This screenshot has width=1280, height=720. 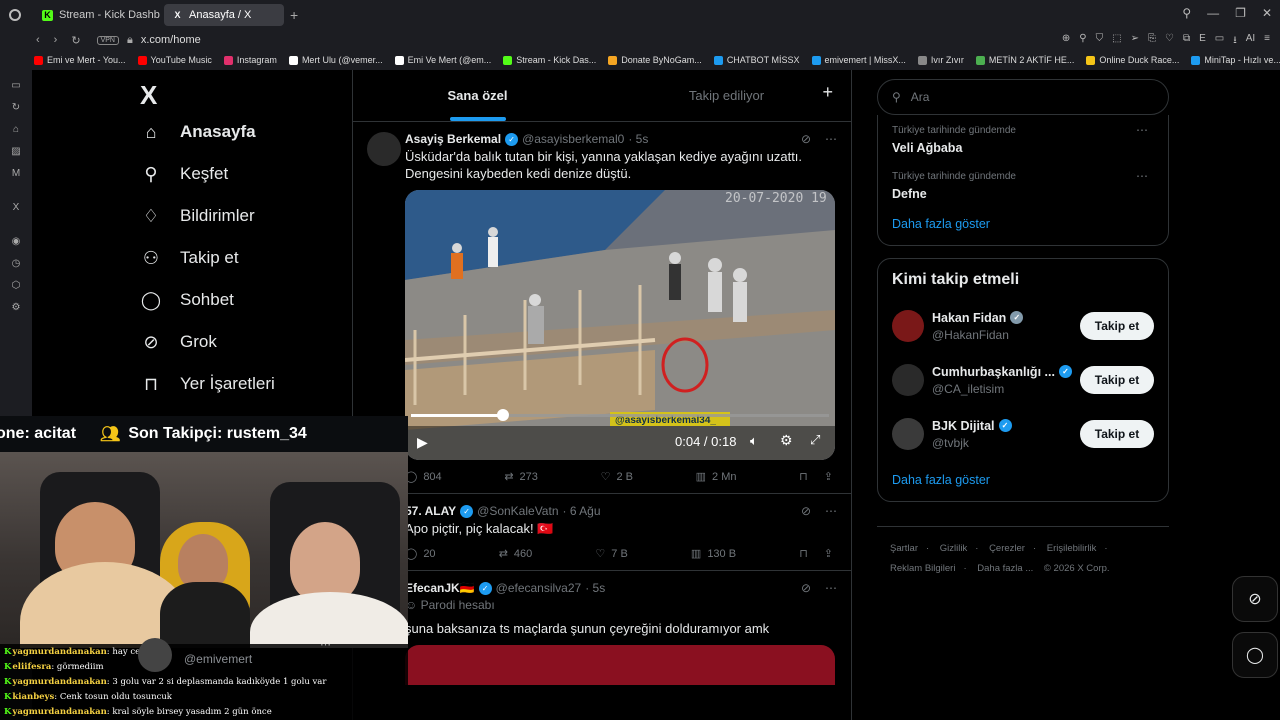 What do you see at coordinates (420, 554) in the screenshot?
I see `reply-button: ◯ 20` at bounding box center [420, 554].